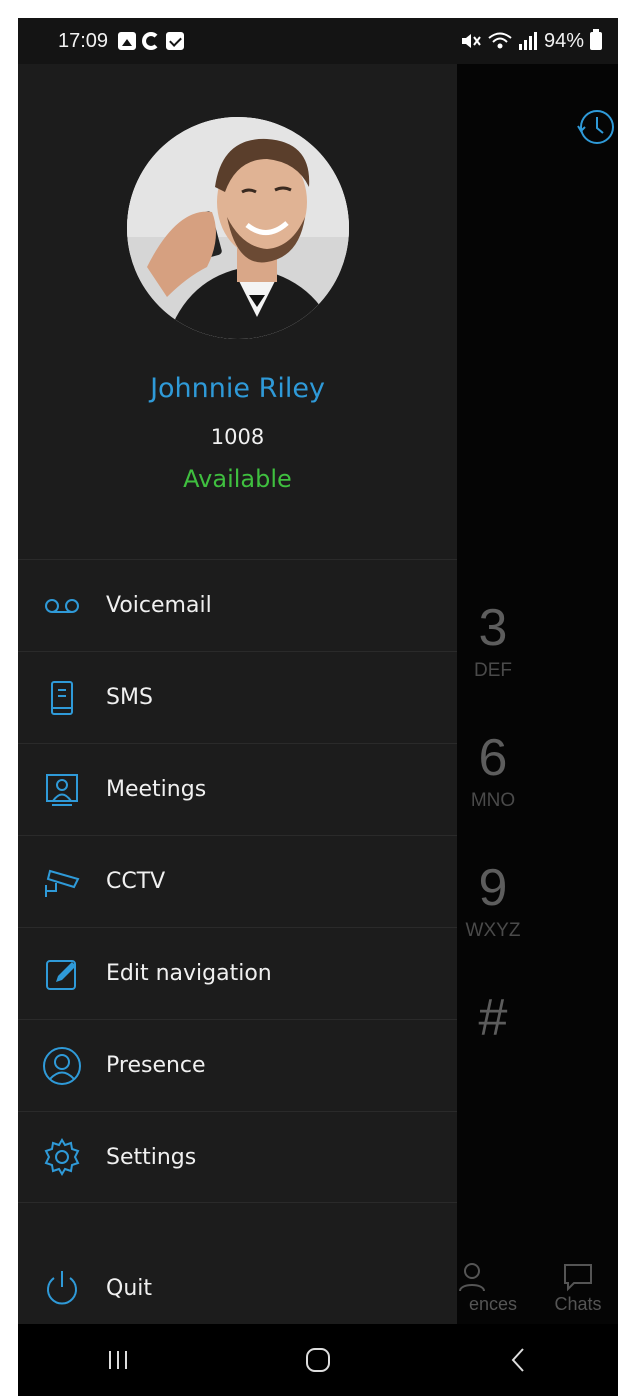  I want to click on menu-item-label: Voicemail, so click(159, 605).